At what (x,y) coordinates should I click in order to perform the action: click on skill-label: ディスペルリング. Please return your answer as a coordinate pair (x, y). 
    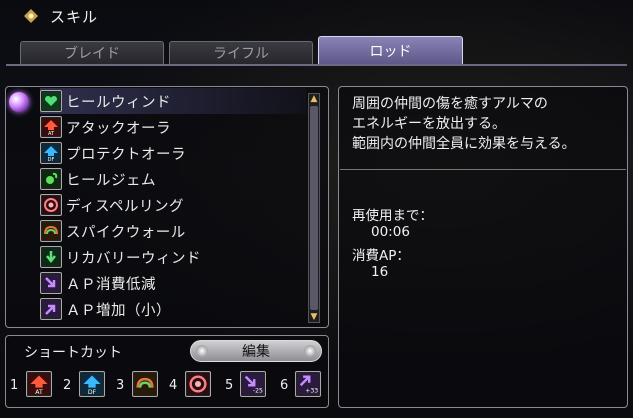
    Looking at the image, I should click on (125, 206).